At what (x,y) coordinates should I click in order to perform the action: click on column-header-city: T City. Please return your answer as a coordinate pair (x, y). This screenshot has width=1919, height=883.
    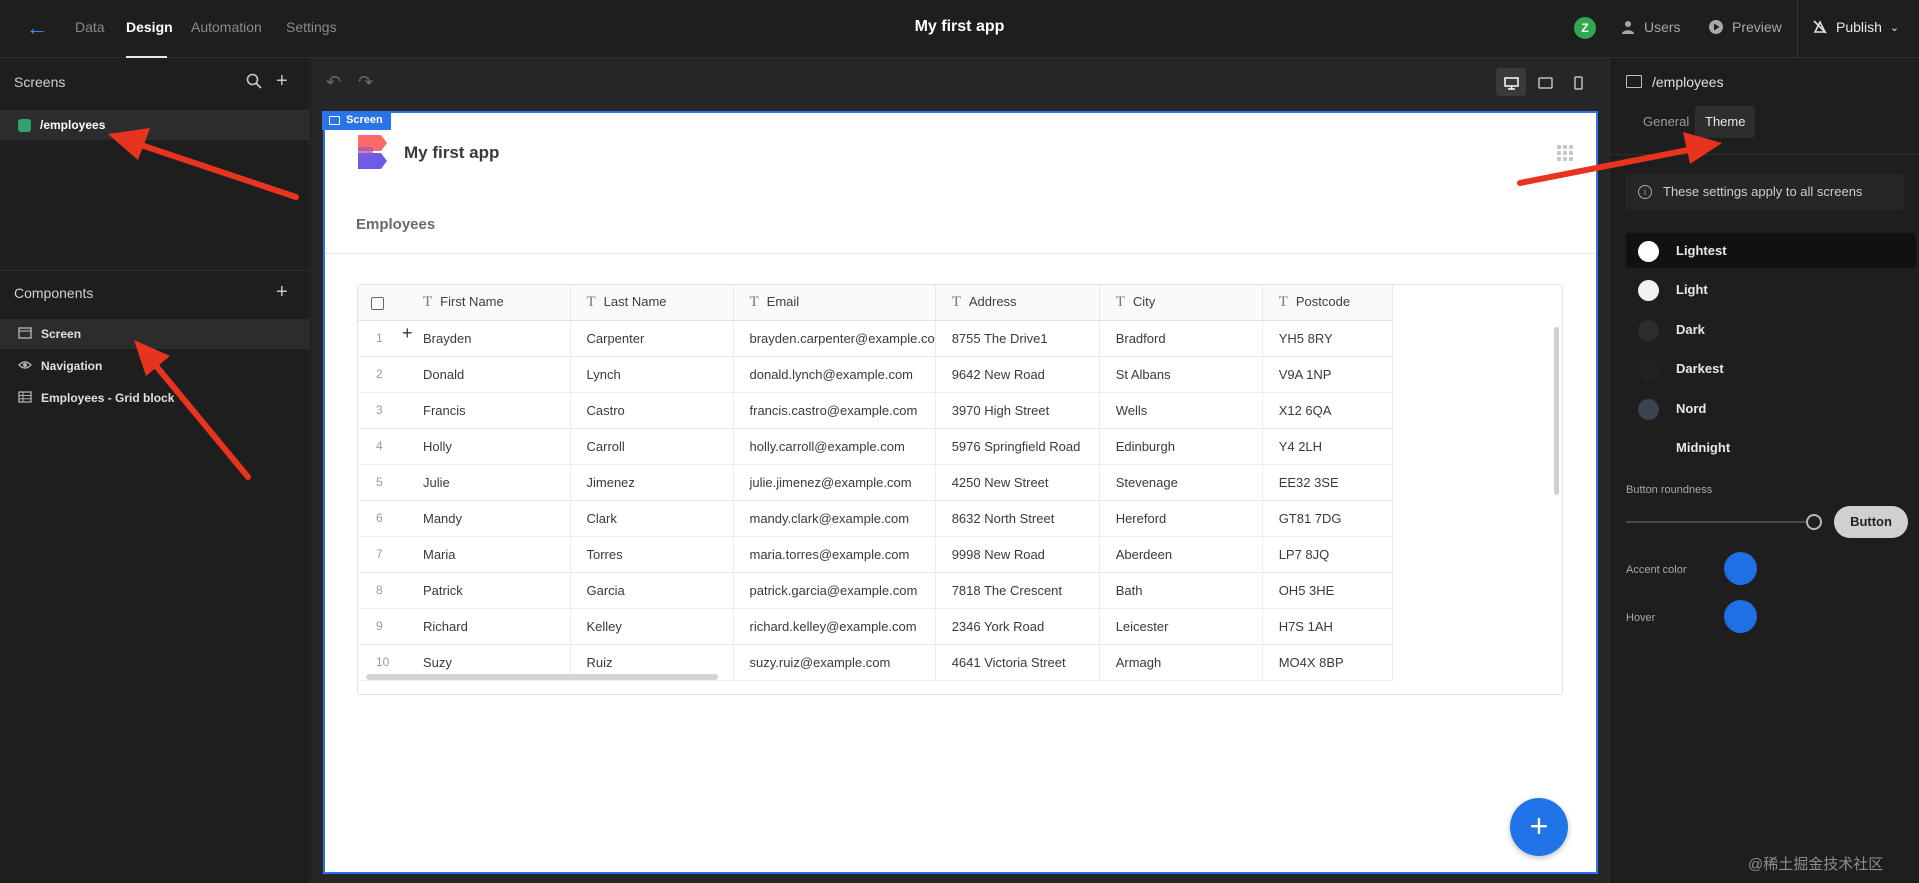
    Looking at the image, I should click on (1181, 303).